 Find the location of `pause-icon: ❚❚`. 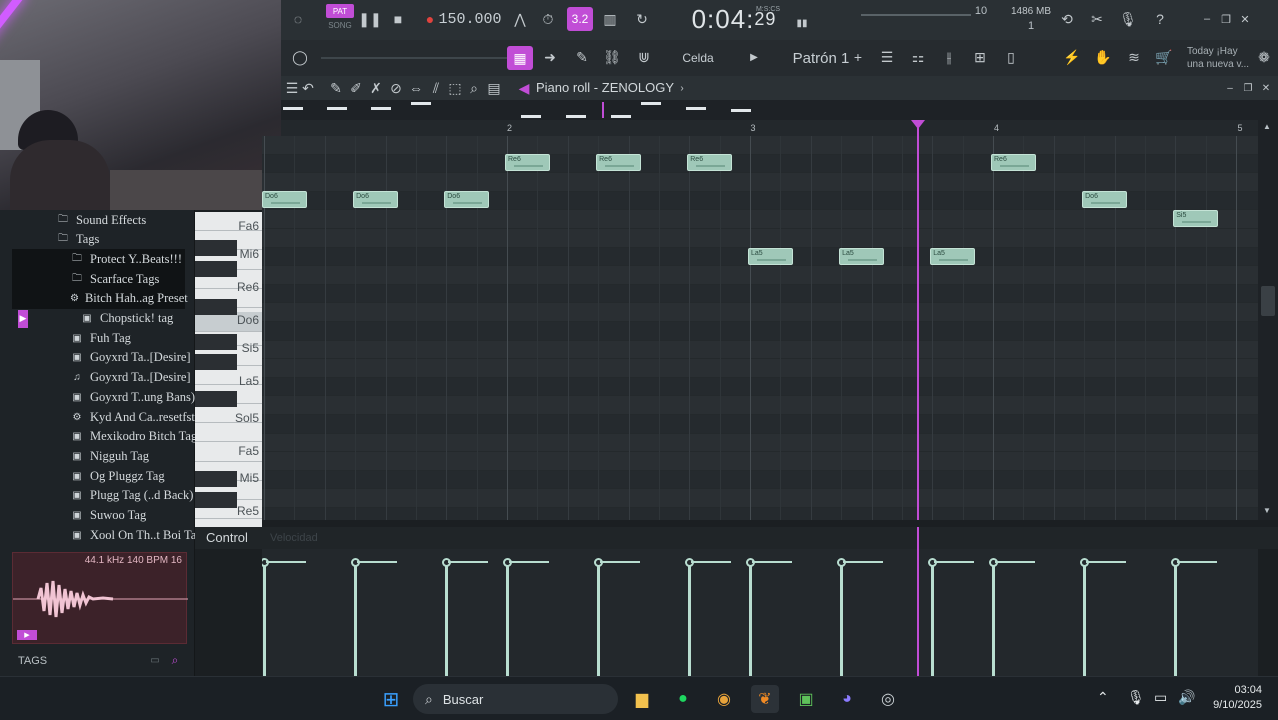

pause-icon: ❚❚ is located at coordinates (369, 19).